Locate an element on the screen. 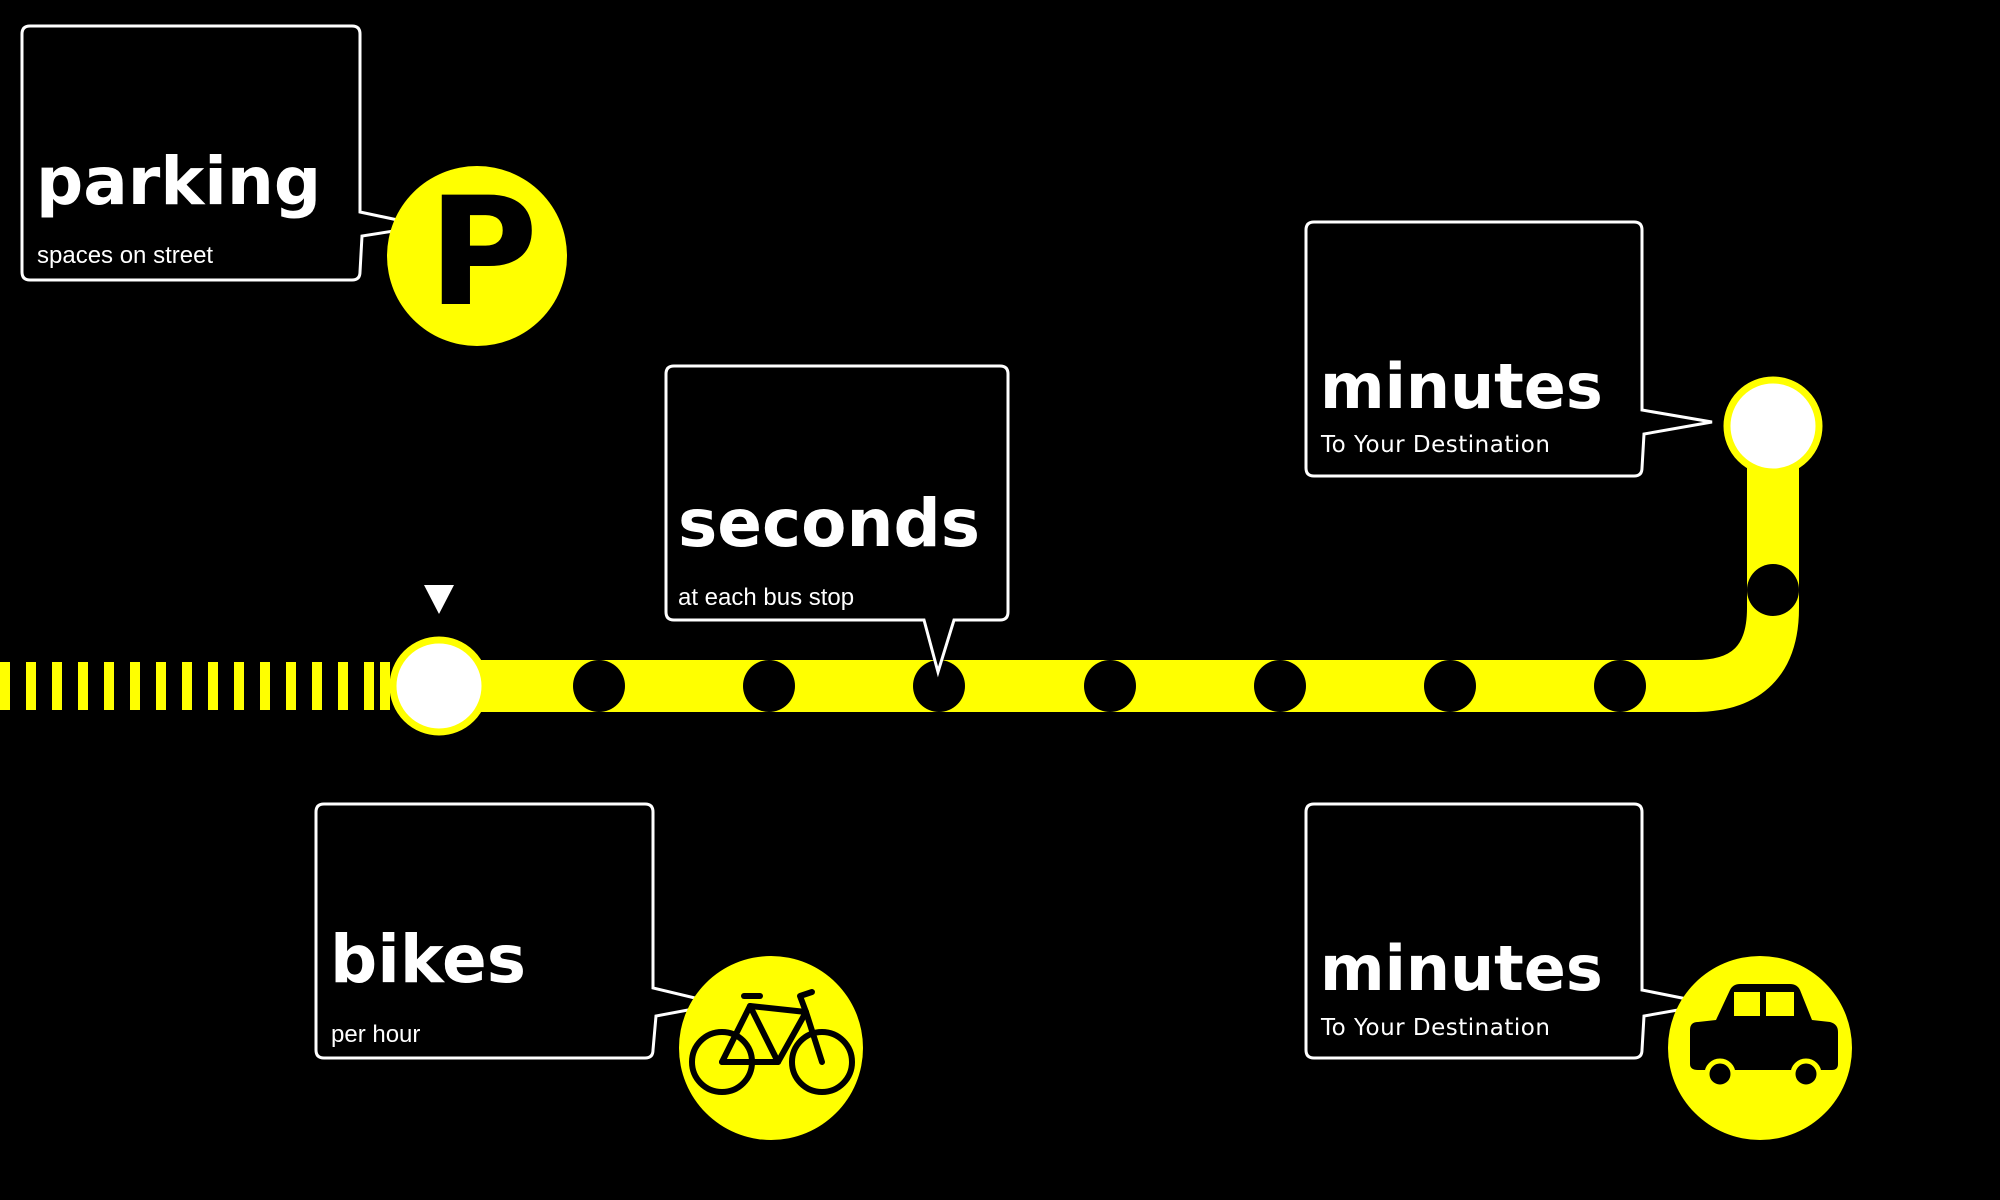 The image size is (2000, 1200). callout-bikes-subtitle: per hour is located at coordinates (375, 1034).